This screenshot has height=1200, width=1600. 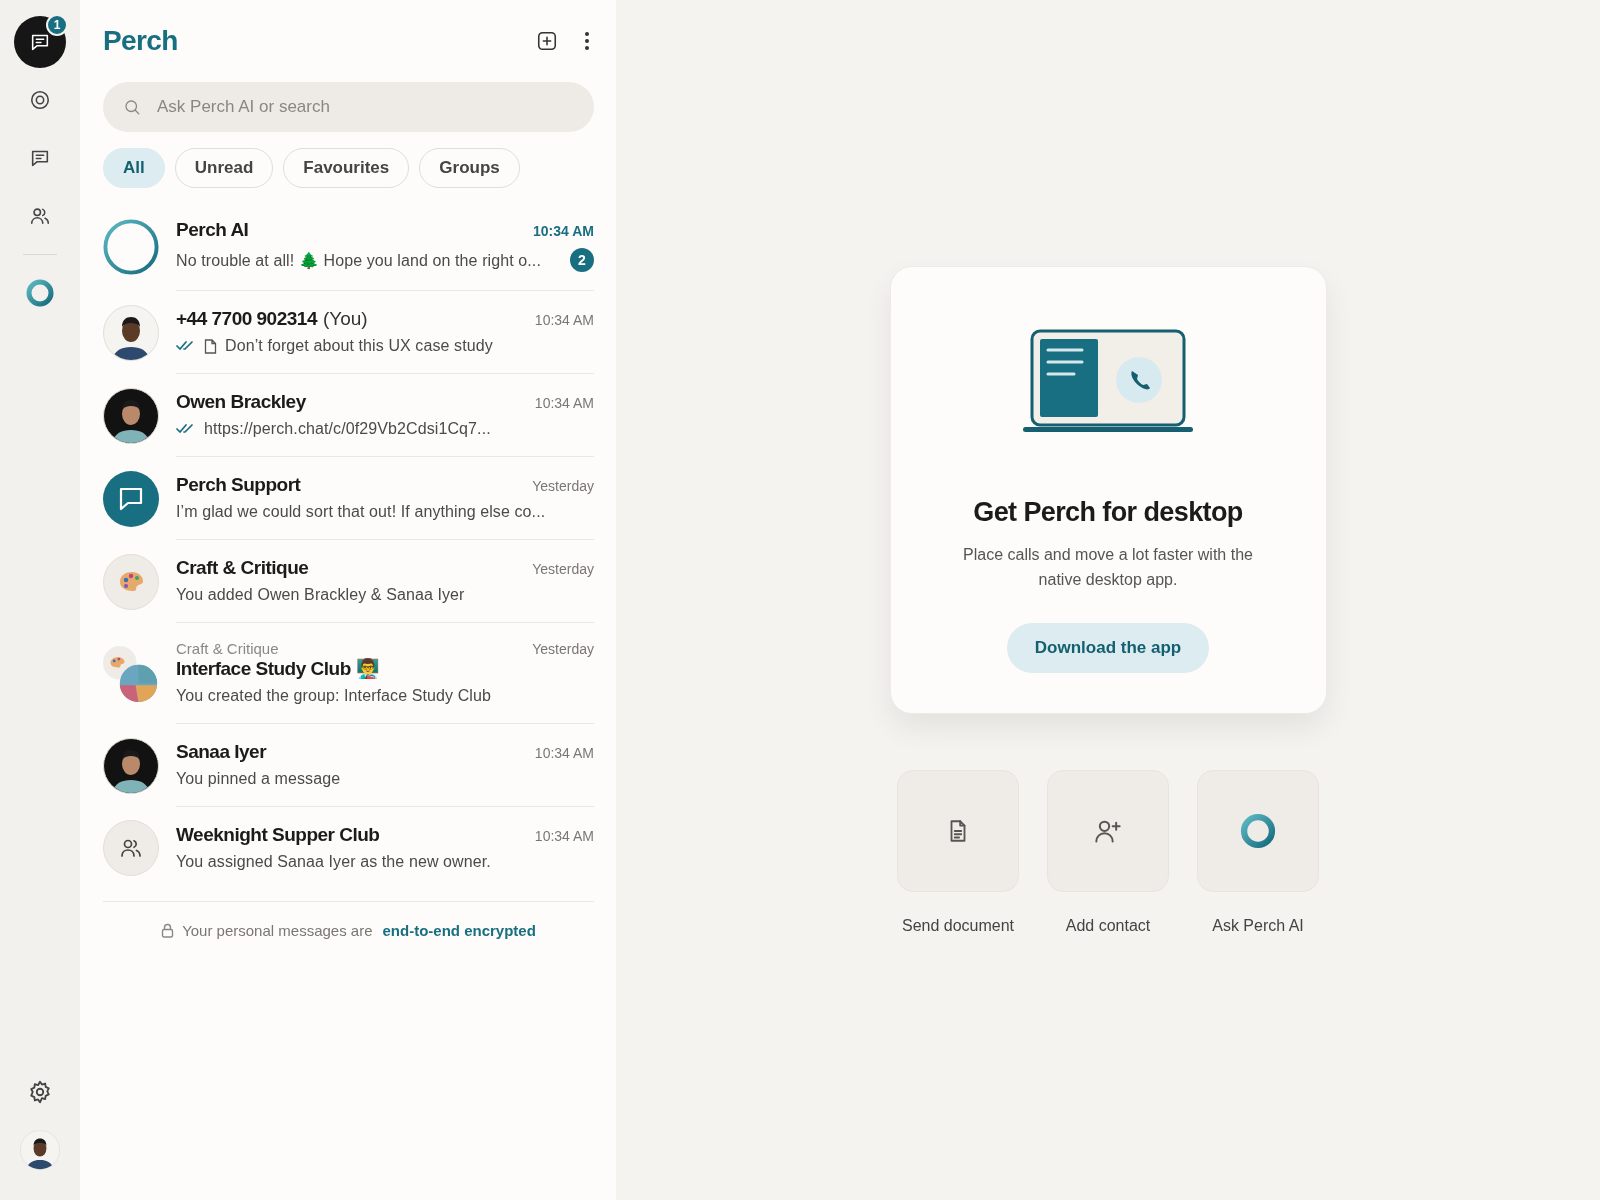 What do you see at coordinates (348, 332) in the screenshot?
I see `chat-row: +44 7700 902314 (You) 10:34 AM Don’t forget about this UX case study` at bounding box center [348, 332].